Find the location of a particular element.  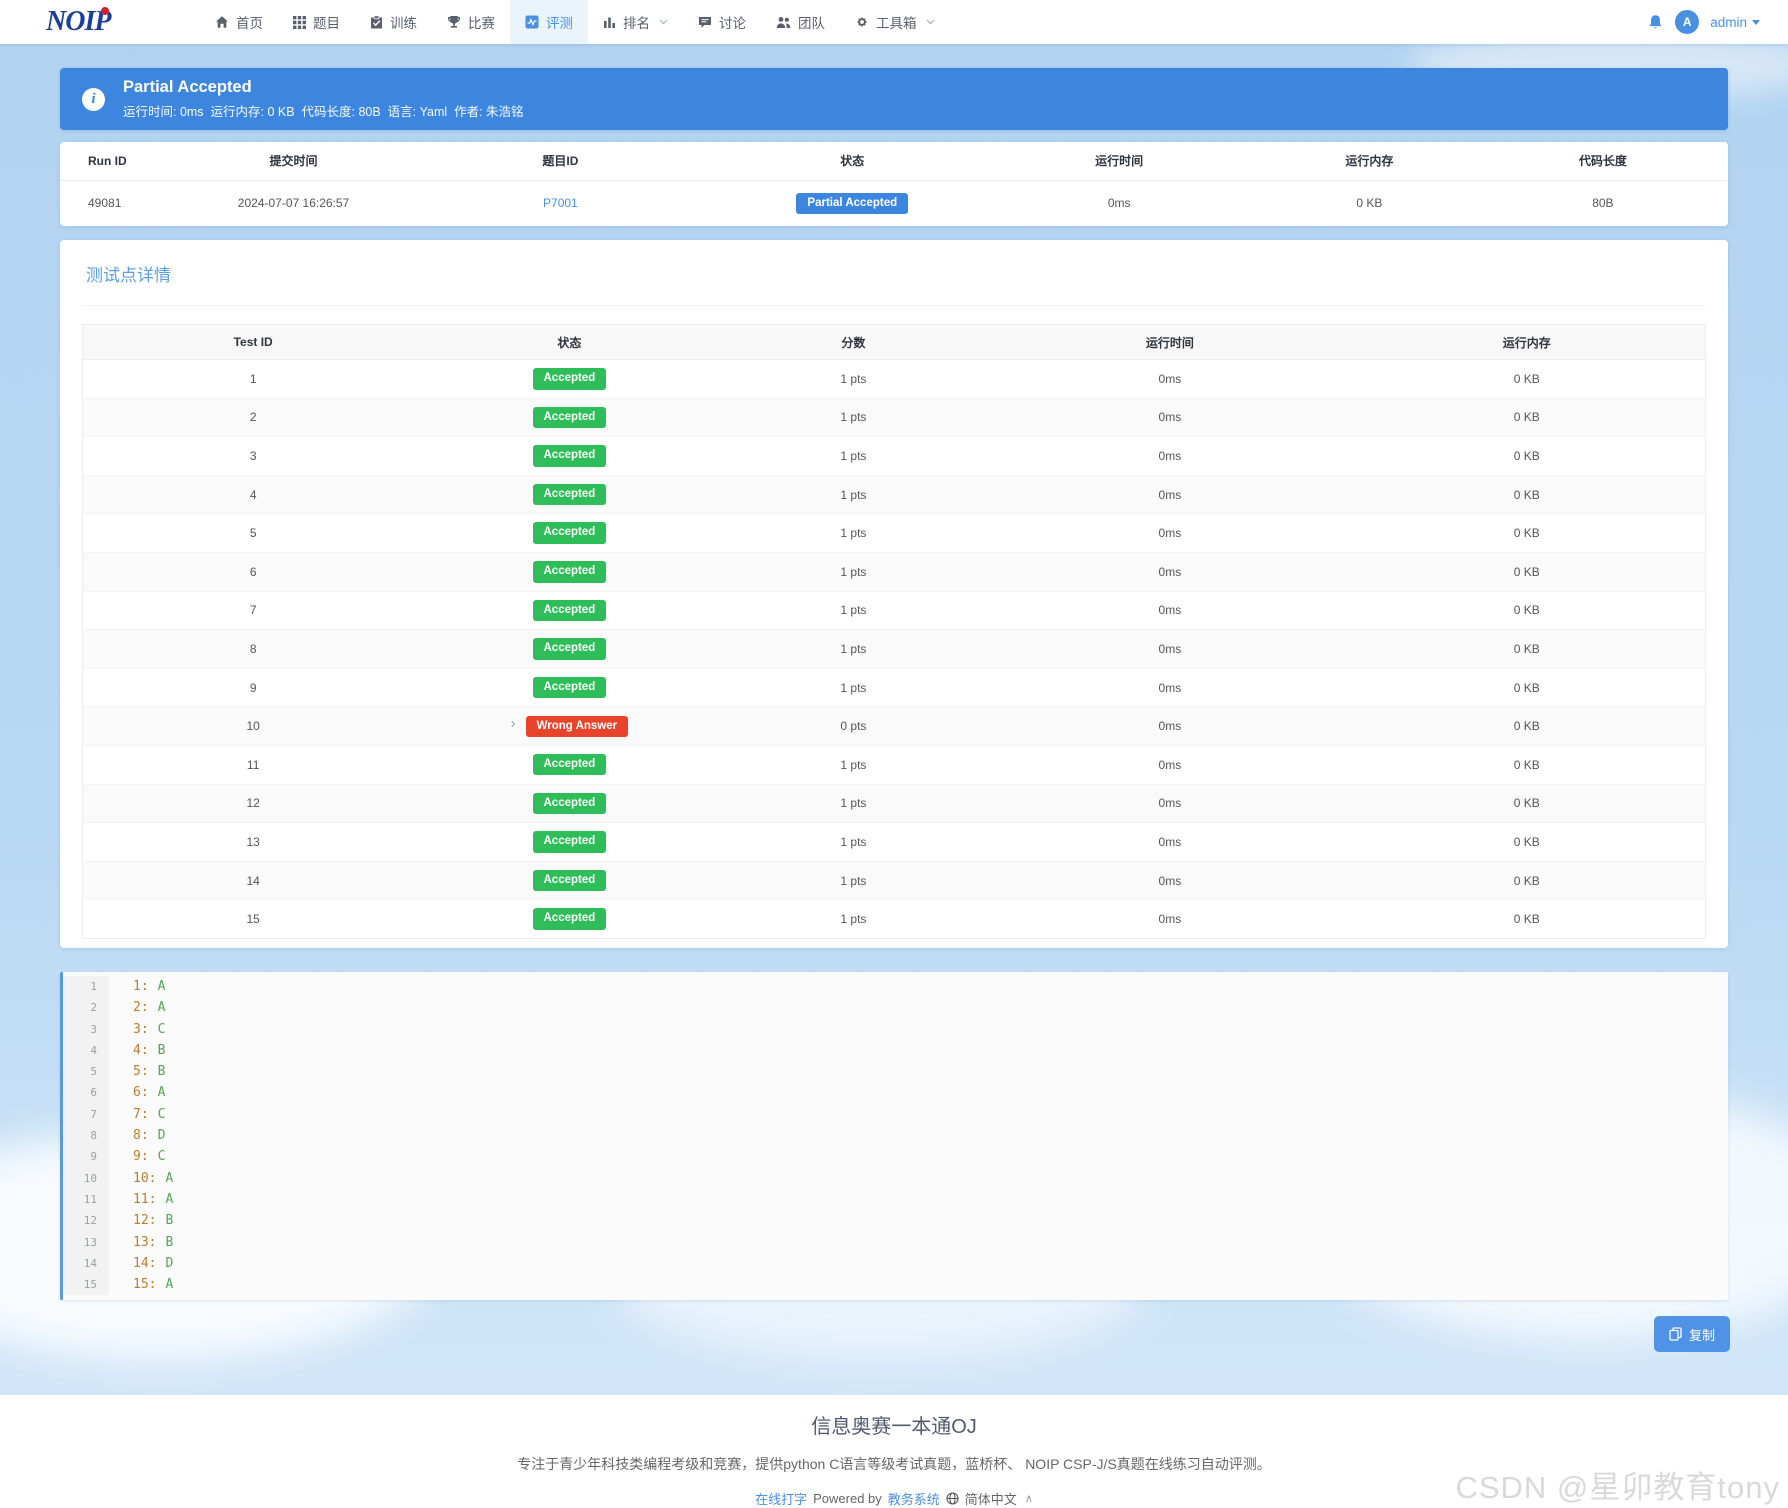

home-icon is located at coordinates (222, 22).